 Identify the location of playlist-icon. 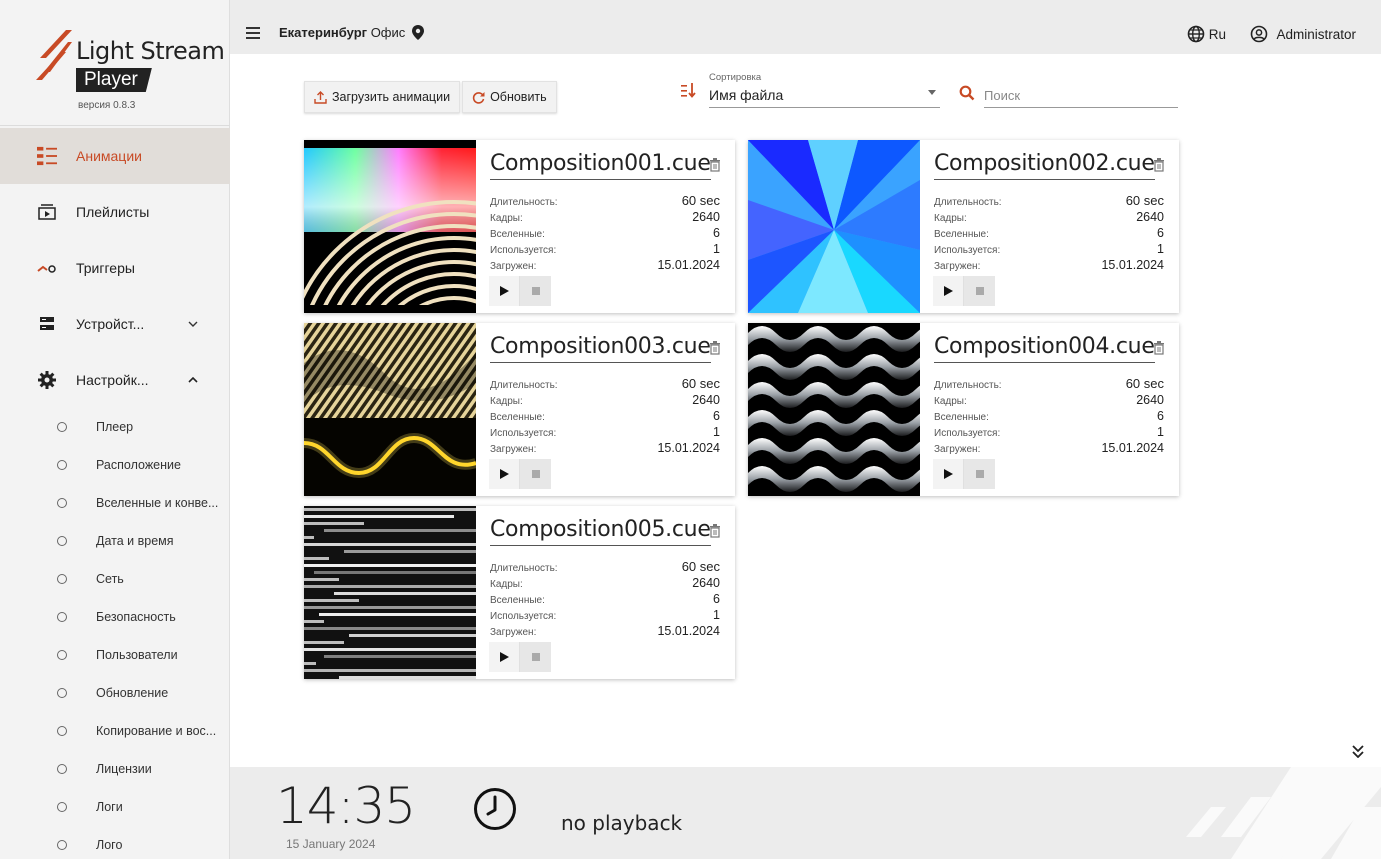
(47, 212).